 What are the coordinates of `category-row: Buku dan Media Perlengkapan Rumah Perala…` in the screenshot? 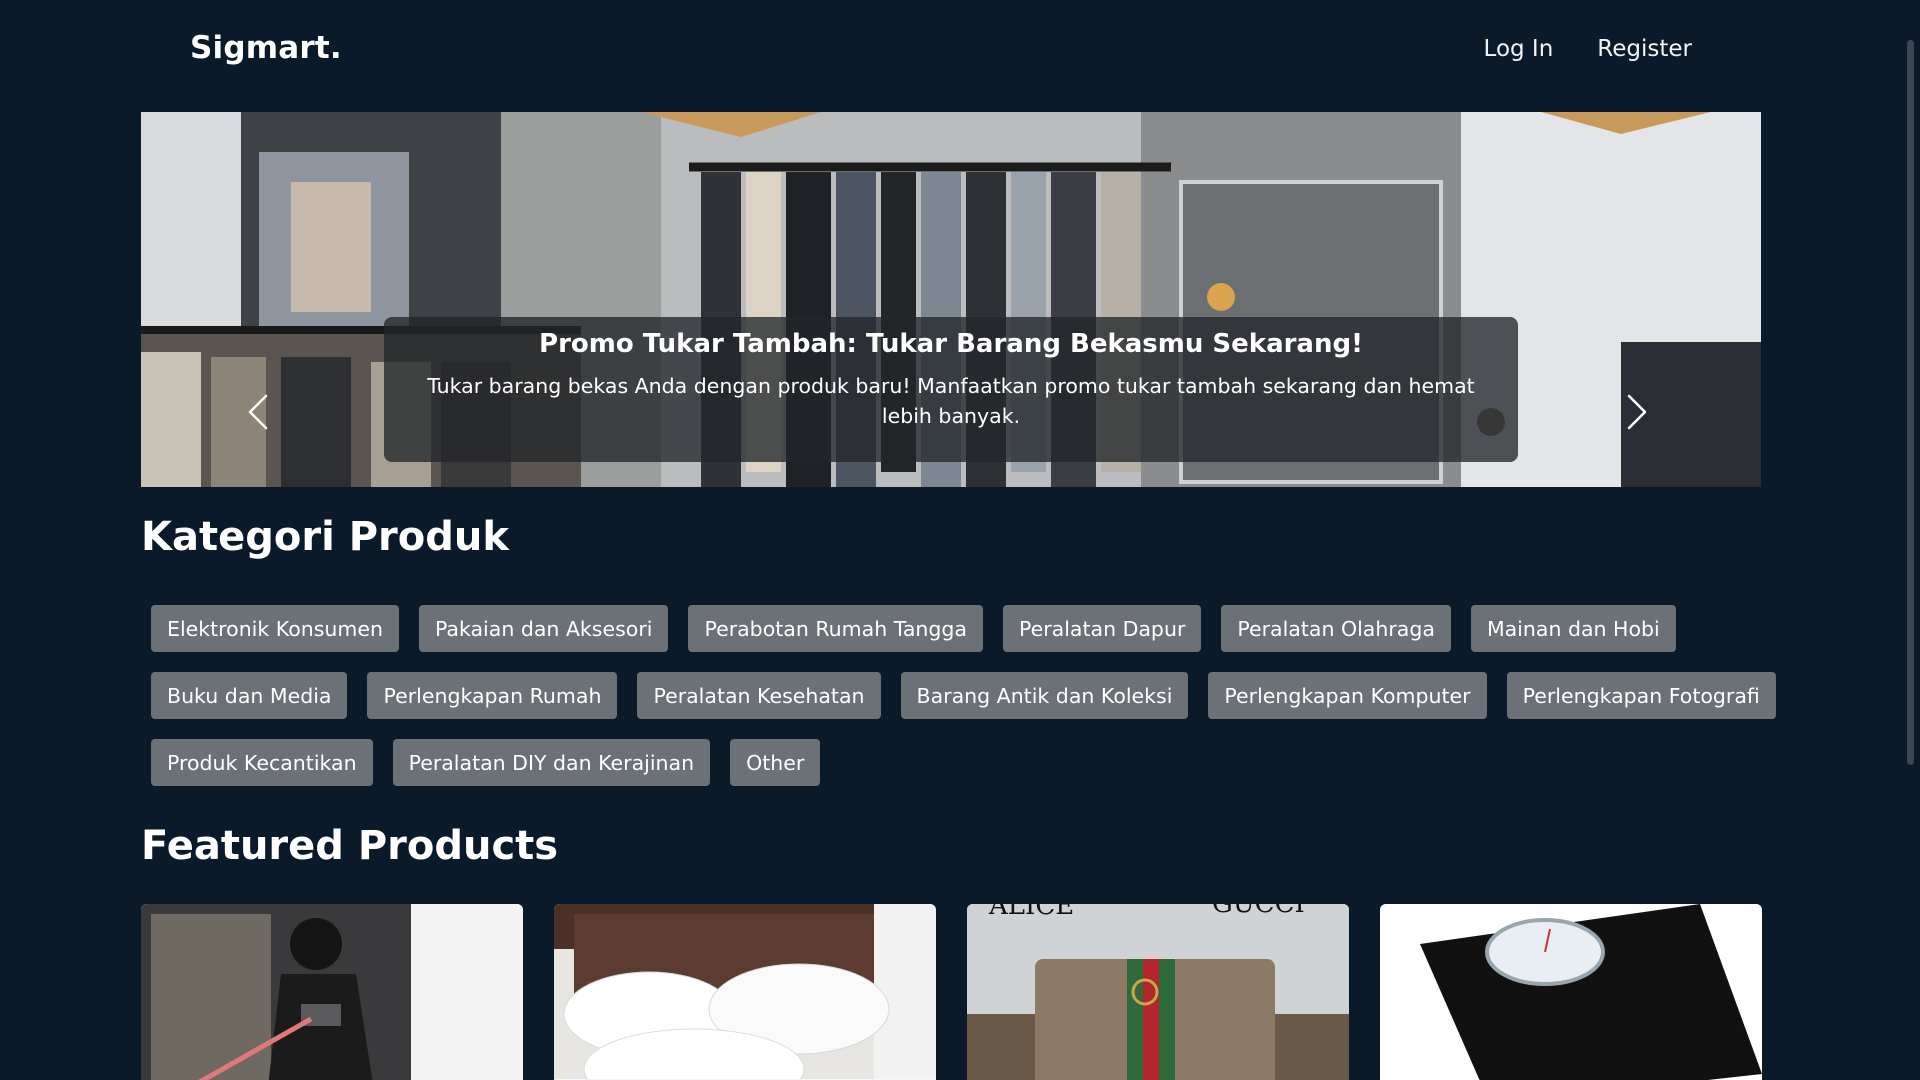 It's located at (963, 695).